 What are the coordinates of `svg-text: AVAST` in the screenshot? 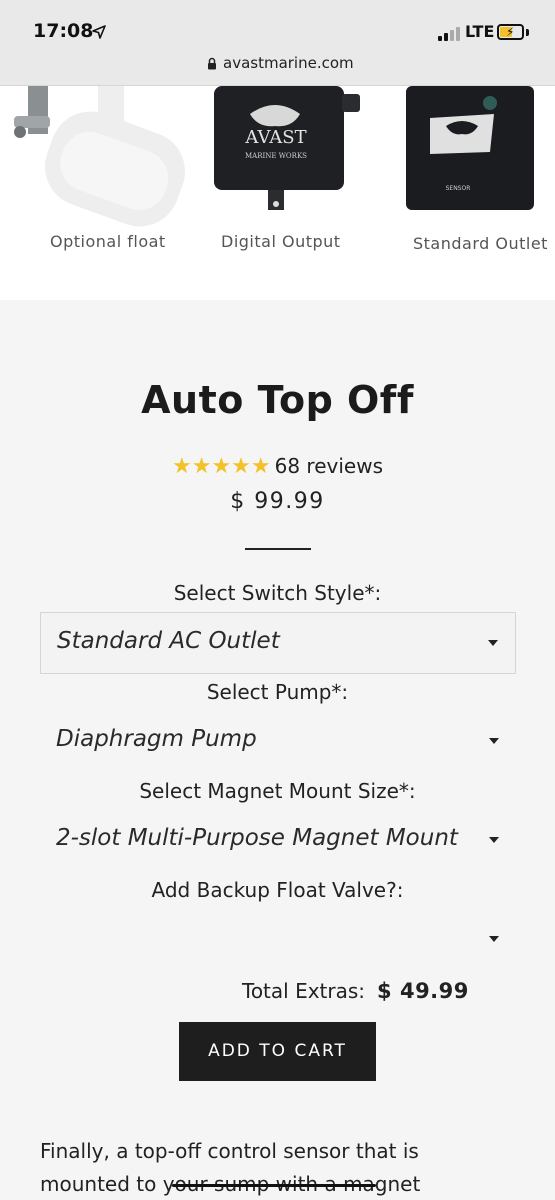 It's located at (275, 137).